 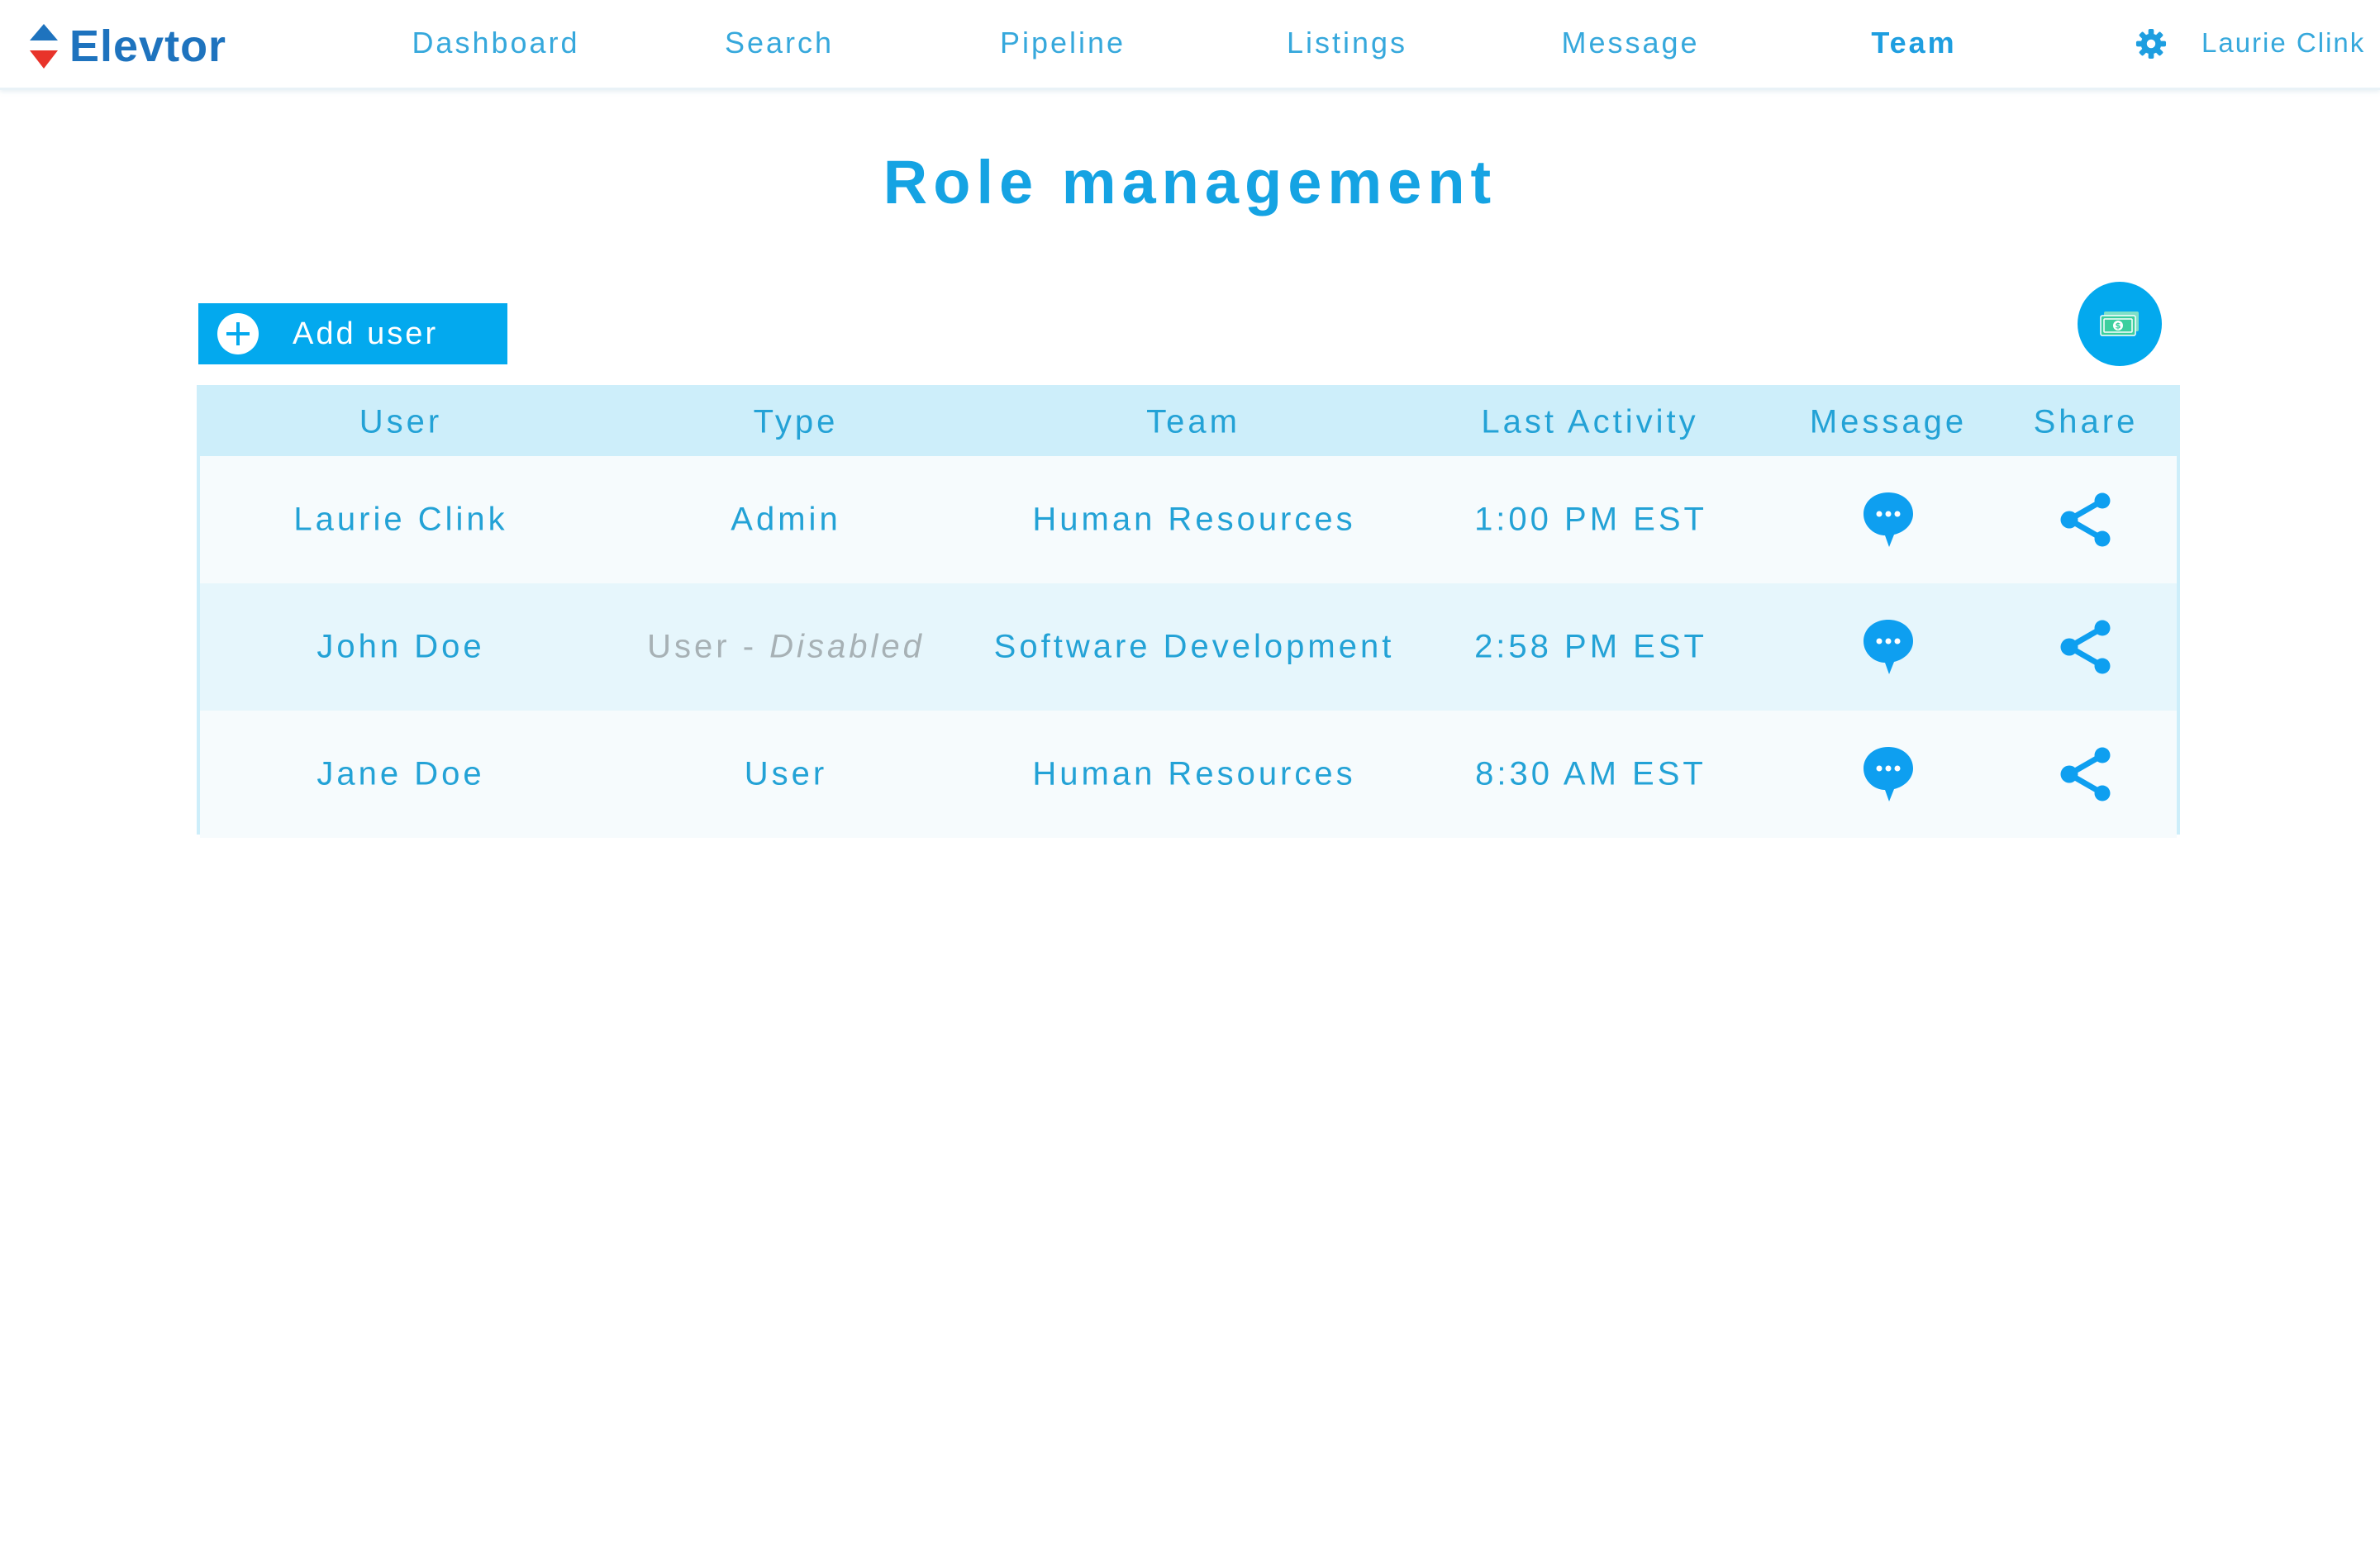 I want to click on nav-item-listings: Listings, so click(x=1347, y=43).